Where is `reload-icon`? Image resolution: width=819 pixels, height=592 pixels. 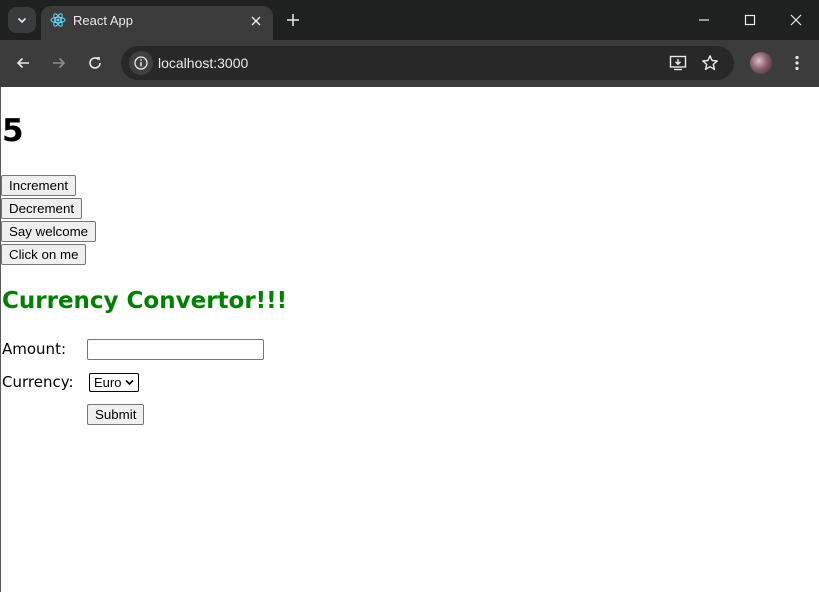 reload-icon is located at coordinates (95, 63).